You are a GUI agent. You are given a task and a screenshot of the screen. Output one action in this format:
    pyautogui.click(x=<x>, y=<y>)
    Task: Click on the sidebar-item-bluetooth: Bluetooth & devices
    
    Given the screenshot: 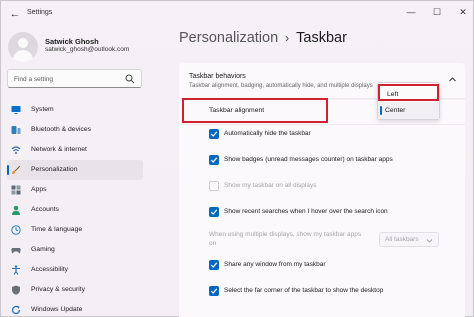 What is the action you would take?
    pyautogui.click(x=75, y=130)
    